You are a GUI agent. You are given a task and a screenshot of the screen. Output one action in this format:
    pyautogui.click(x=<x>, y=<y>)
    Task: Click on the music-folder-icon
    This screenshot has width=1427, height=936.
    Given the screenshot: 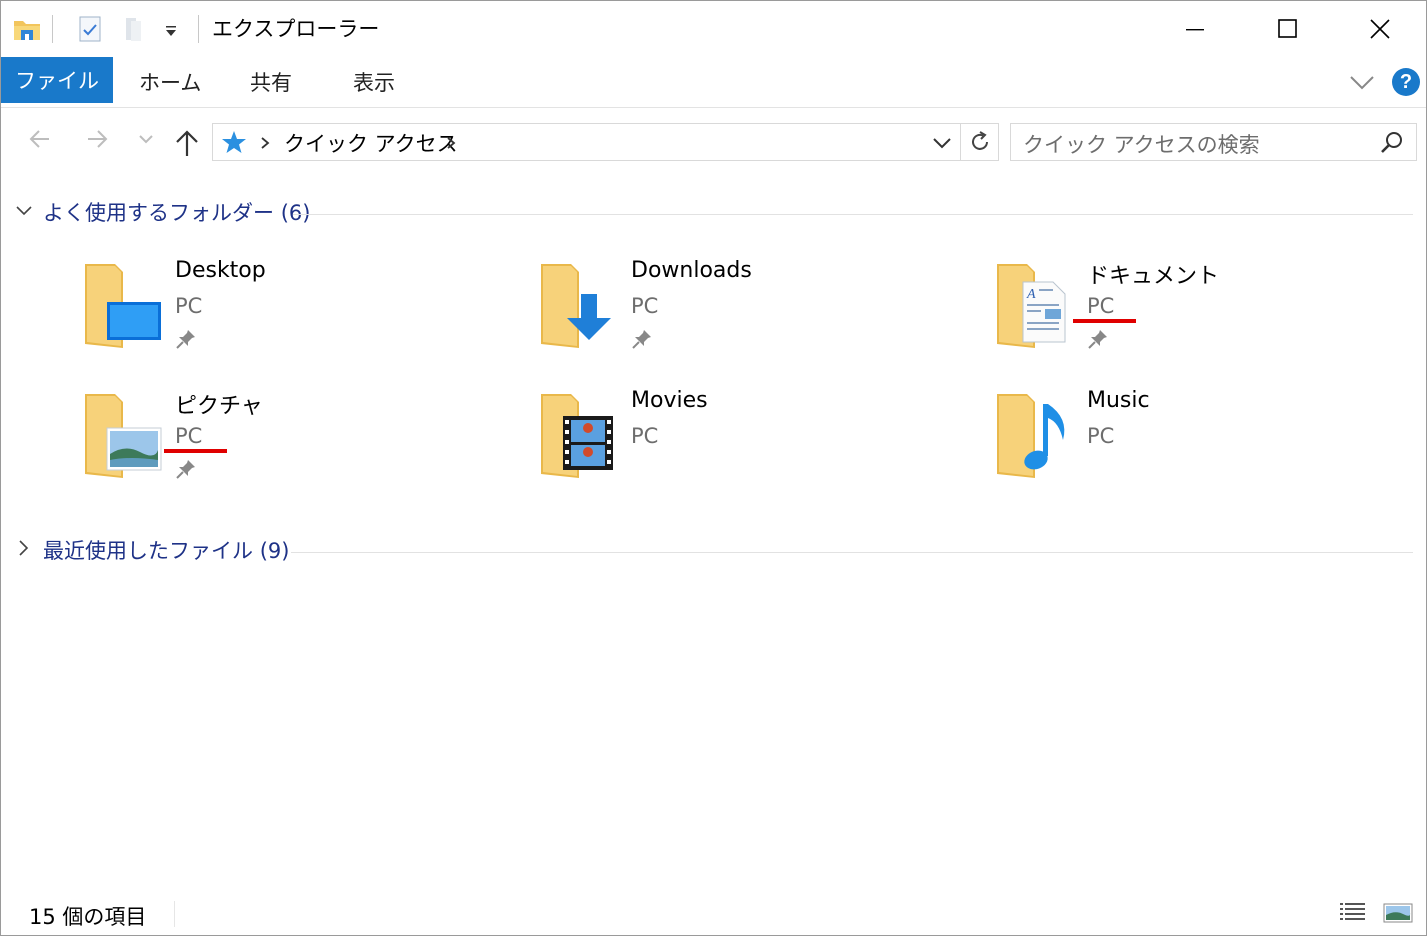 What is the action you would take?
    pyautogui.click(x=1037, y=433)
    